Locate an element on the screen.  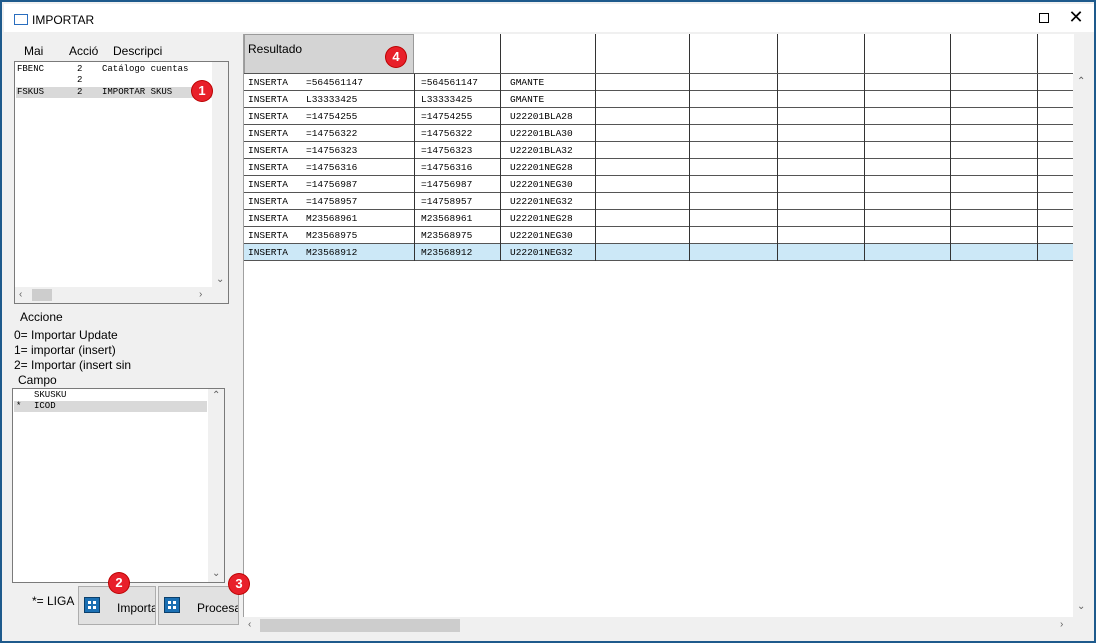
title-bar: IMPORTAR ✕ is located at coordinates (549, 18).